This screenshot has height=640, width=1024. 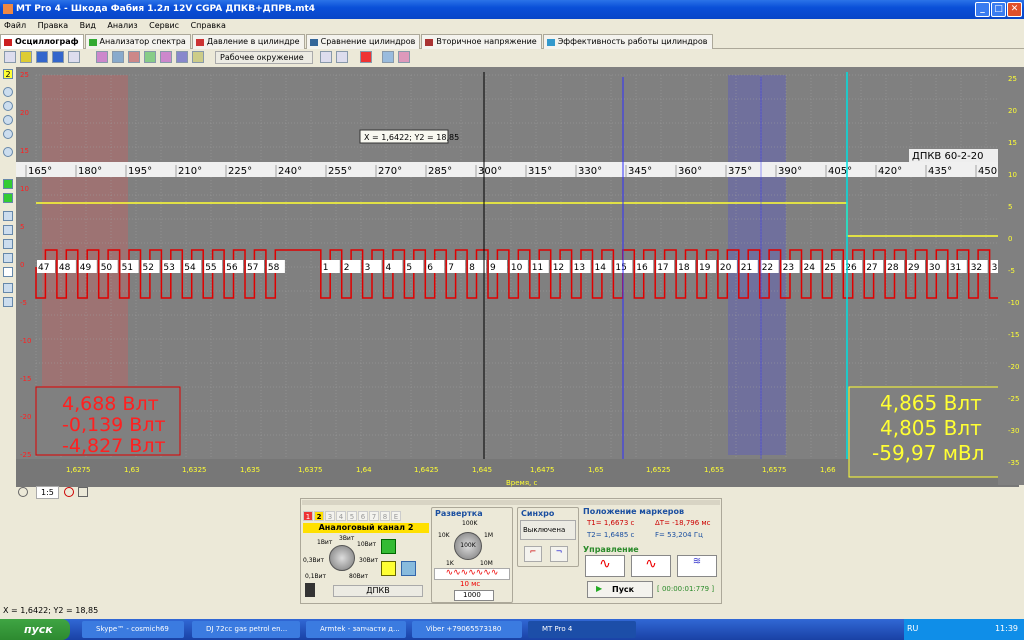 What do you see at coordinates (998, 9) in the screenshot?
I see `maximize-button: □` at bounding box center [998, 9].